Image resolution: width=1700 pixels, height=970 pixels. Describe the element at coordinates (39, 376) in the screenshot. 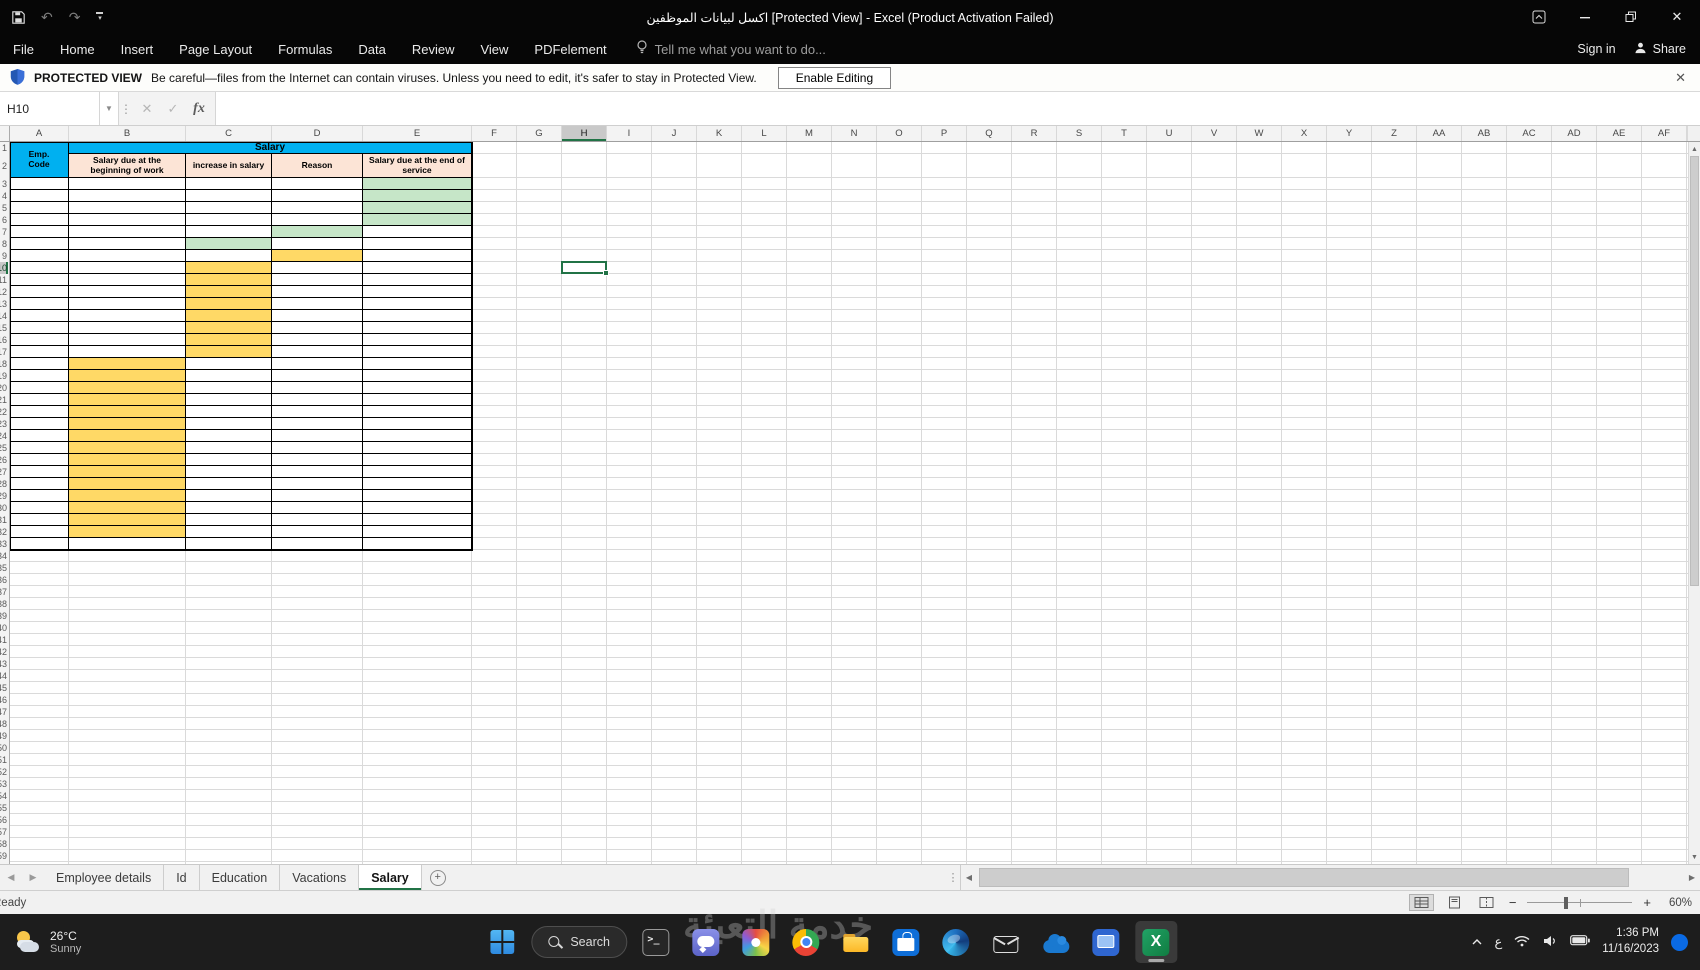

I see `cell-A19` at that location.